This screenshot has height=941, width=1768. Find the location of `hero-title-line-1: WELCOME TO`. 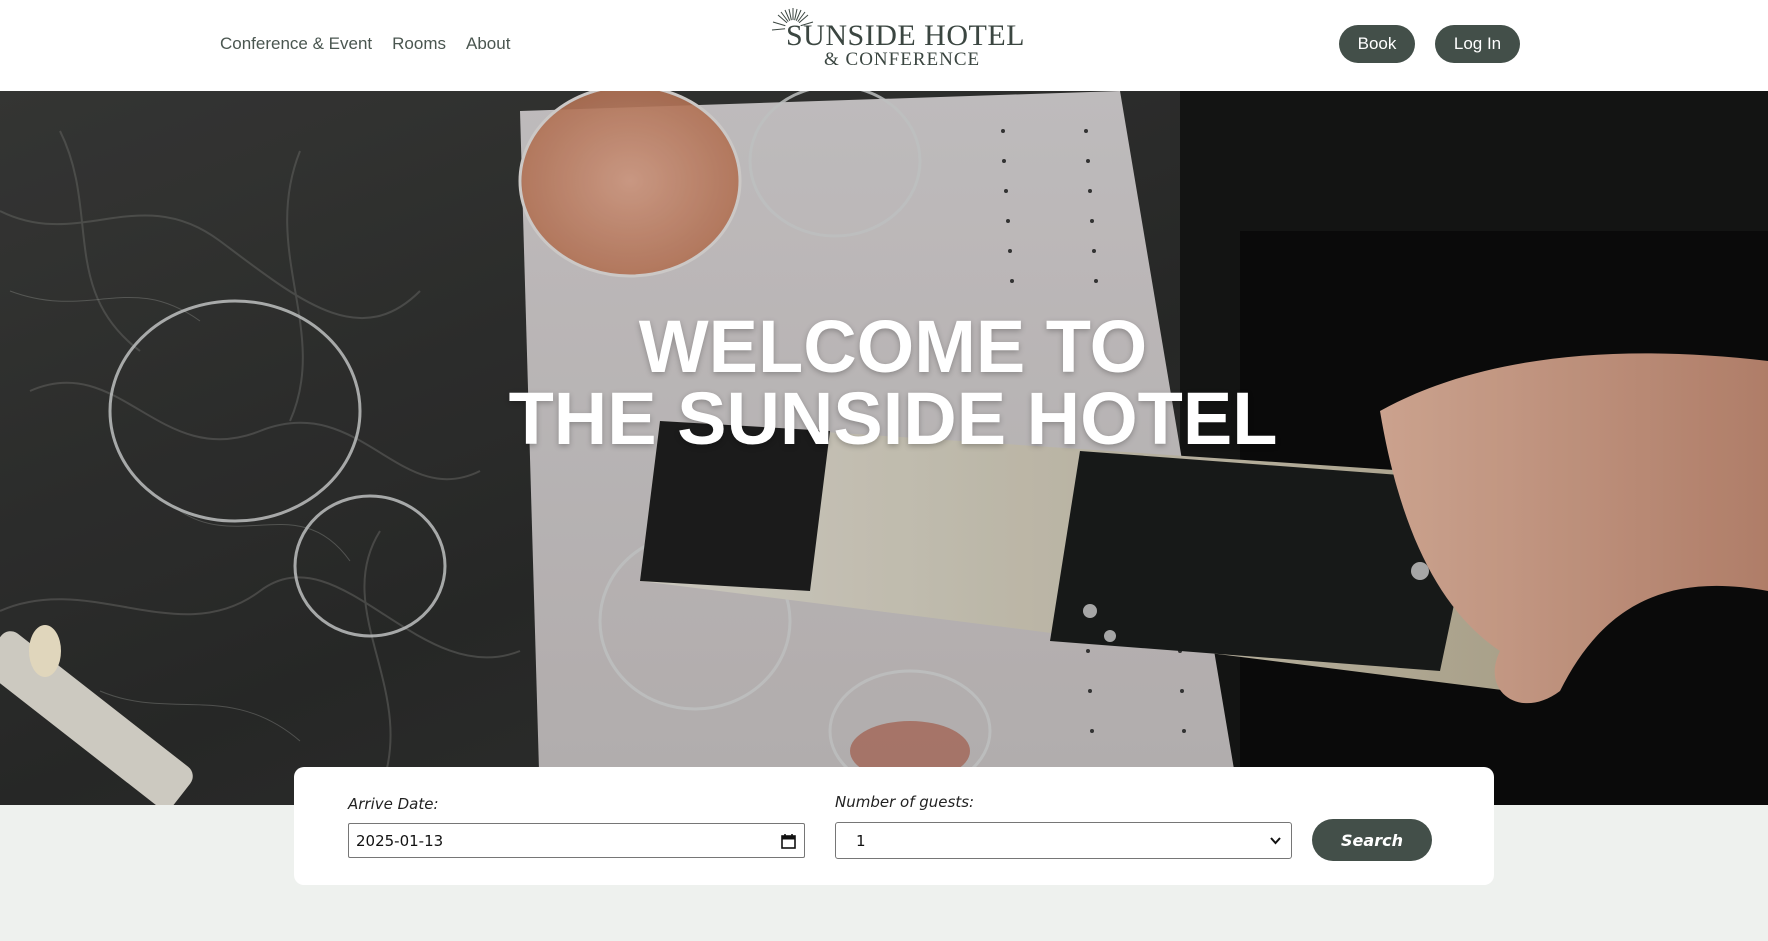

hero-title-line-1: WELCOME TO is located at coordinates (893, 346).